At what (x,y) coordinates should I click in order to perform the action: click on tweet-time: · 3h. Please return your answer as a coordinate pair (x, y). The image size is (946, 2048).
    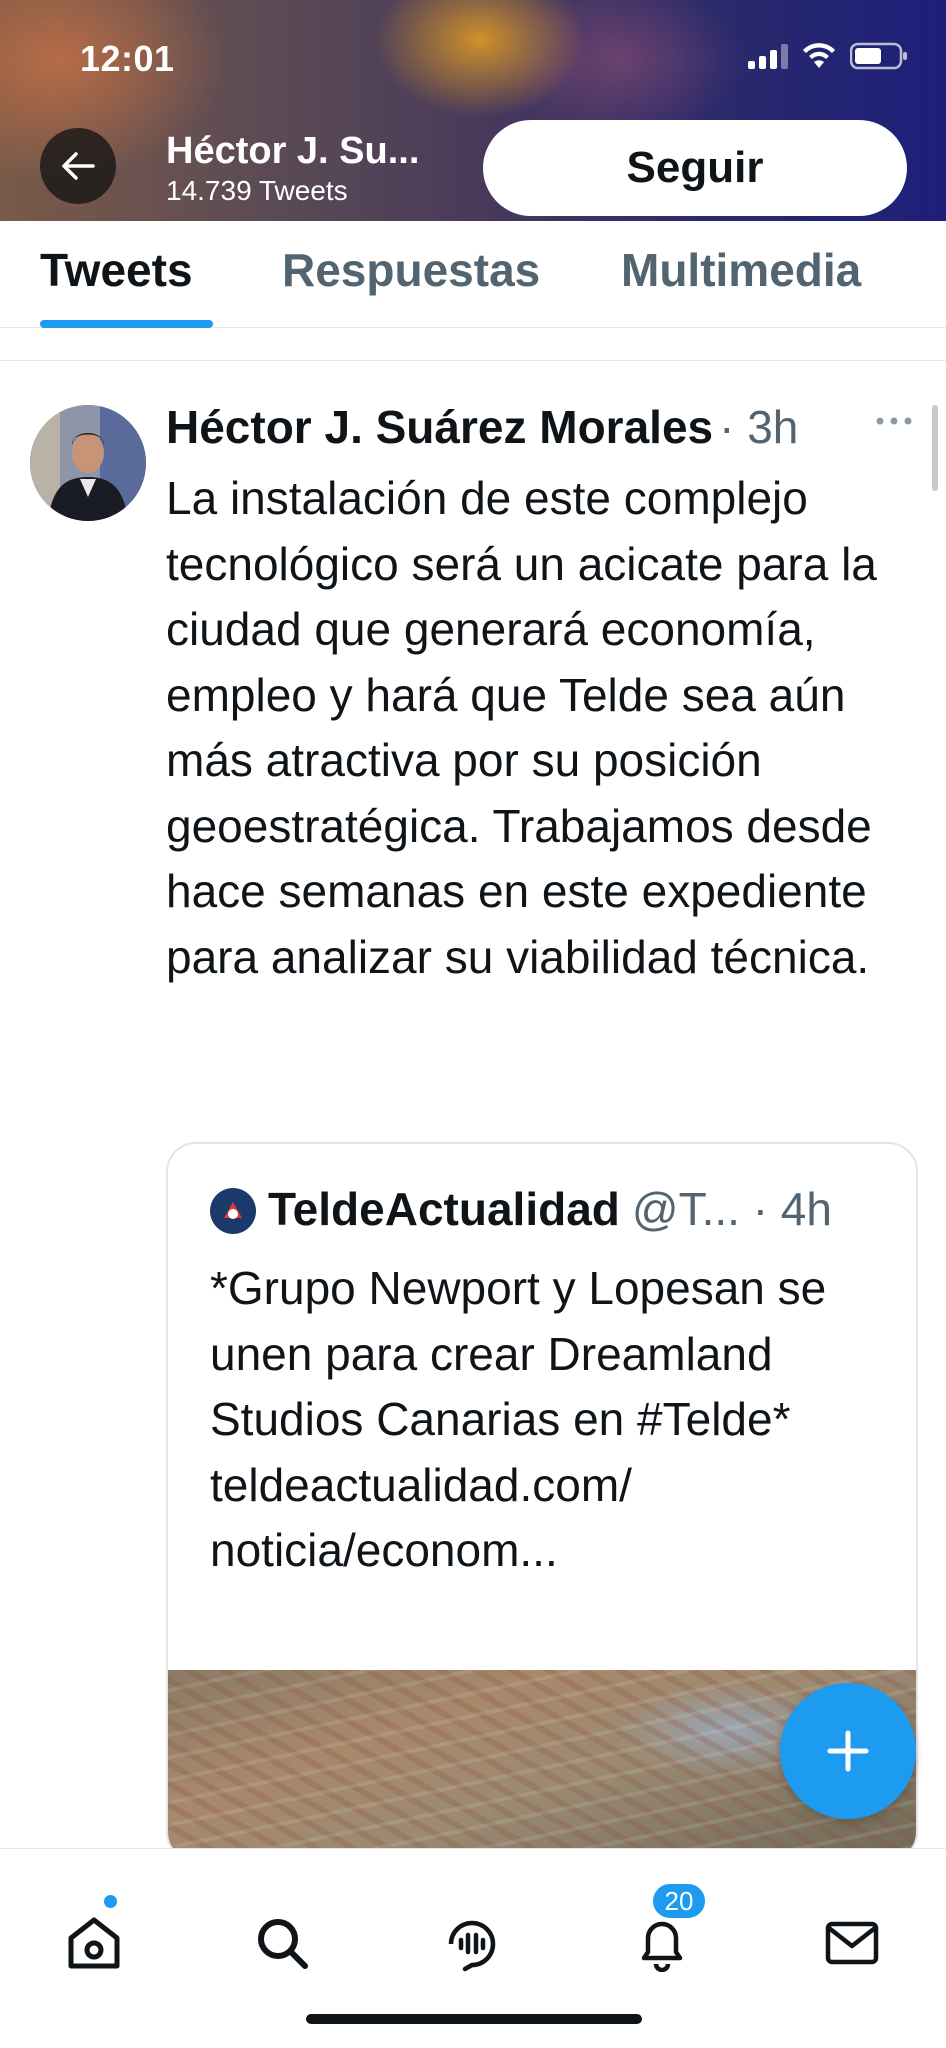
    Looking at the image, I should click on (759, 427).